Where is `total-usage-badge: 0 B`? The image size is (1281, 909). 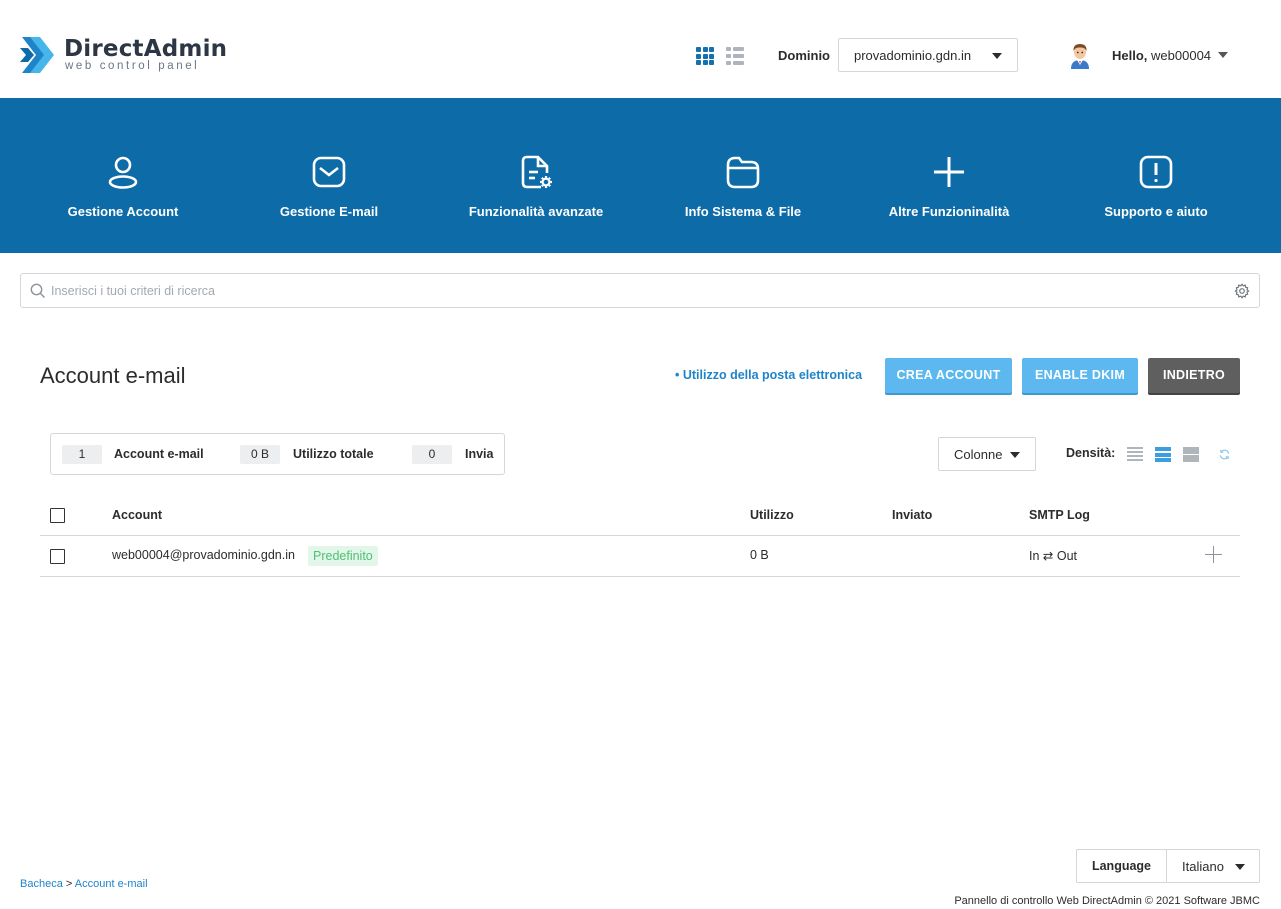 total-usage-badge: 0 B is located at coordinates (260, 454).